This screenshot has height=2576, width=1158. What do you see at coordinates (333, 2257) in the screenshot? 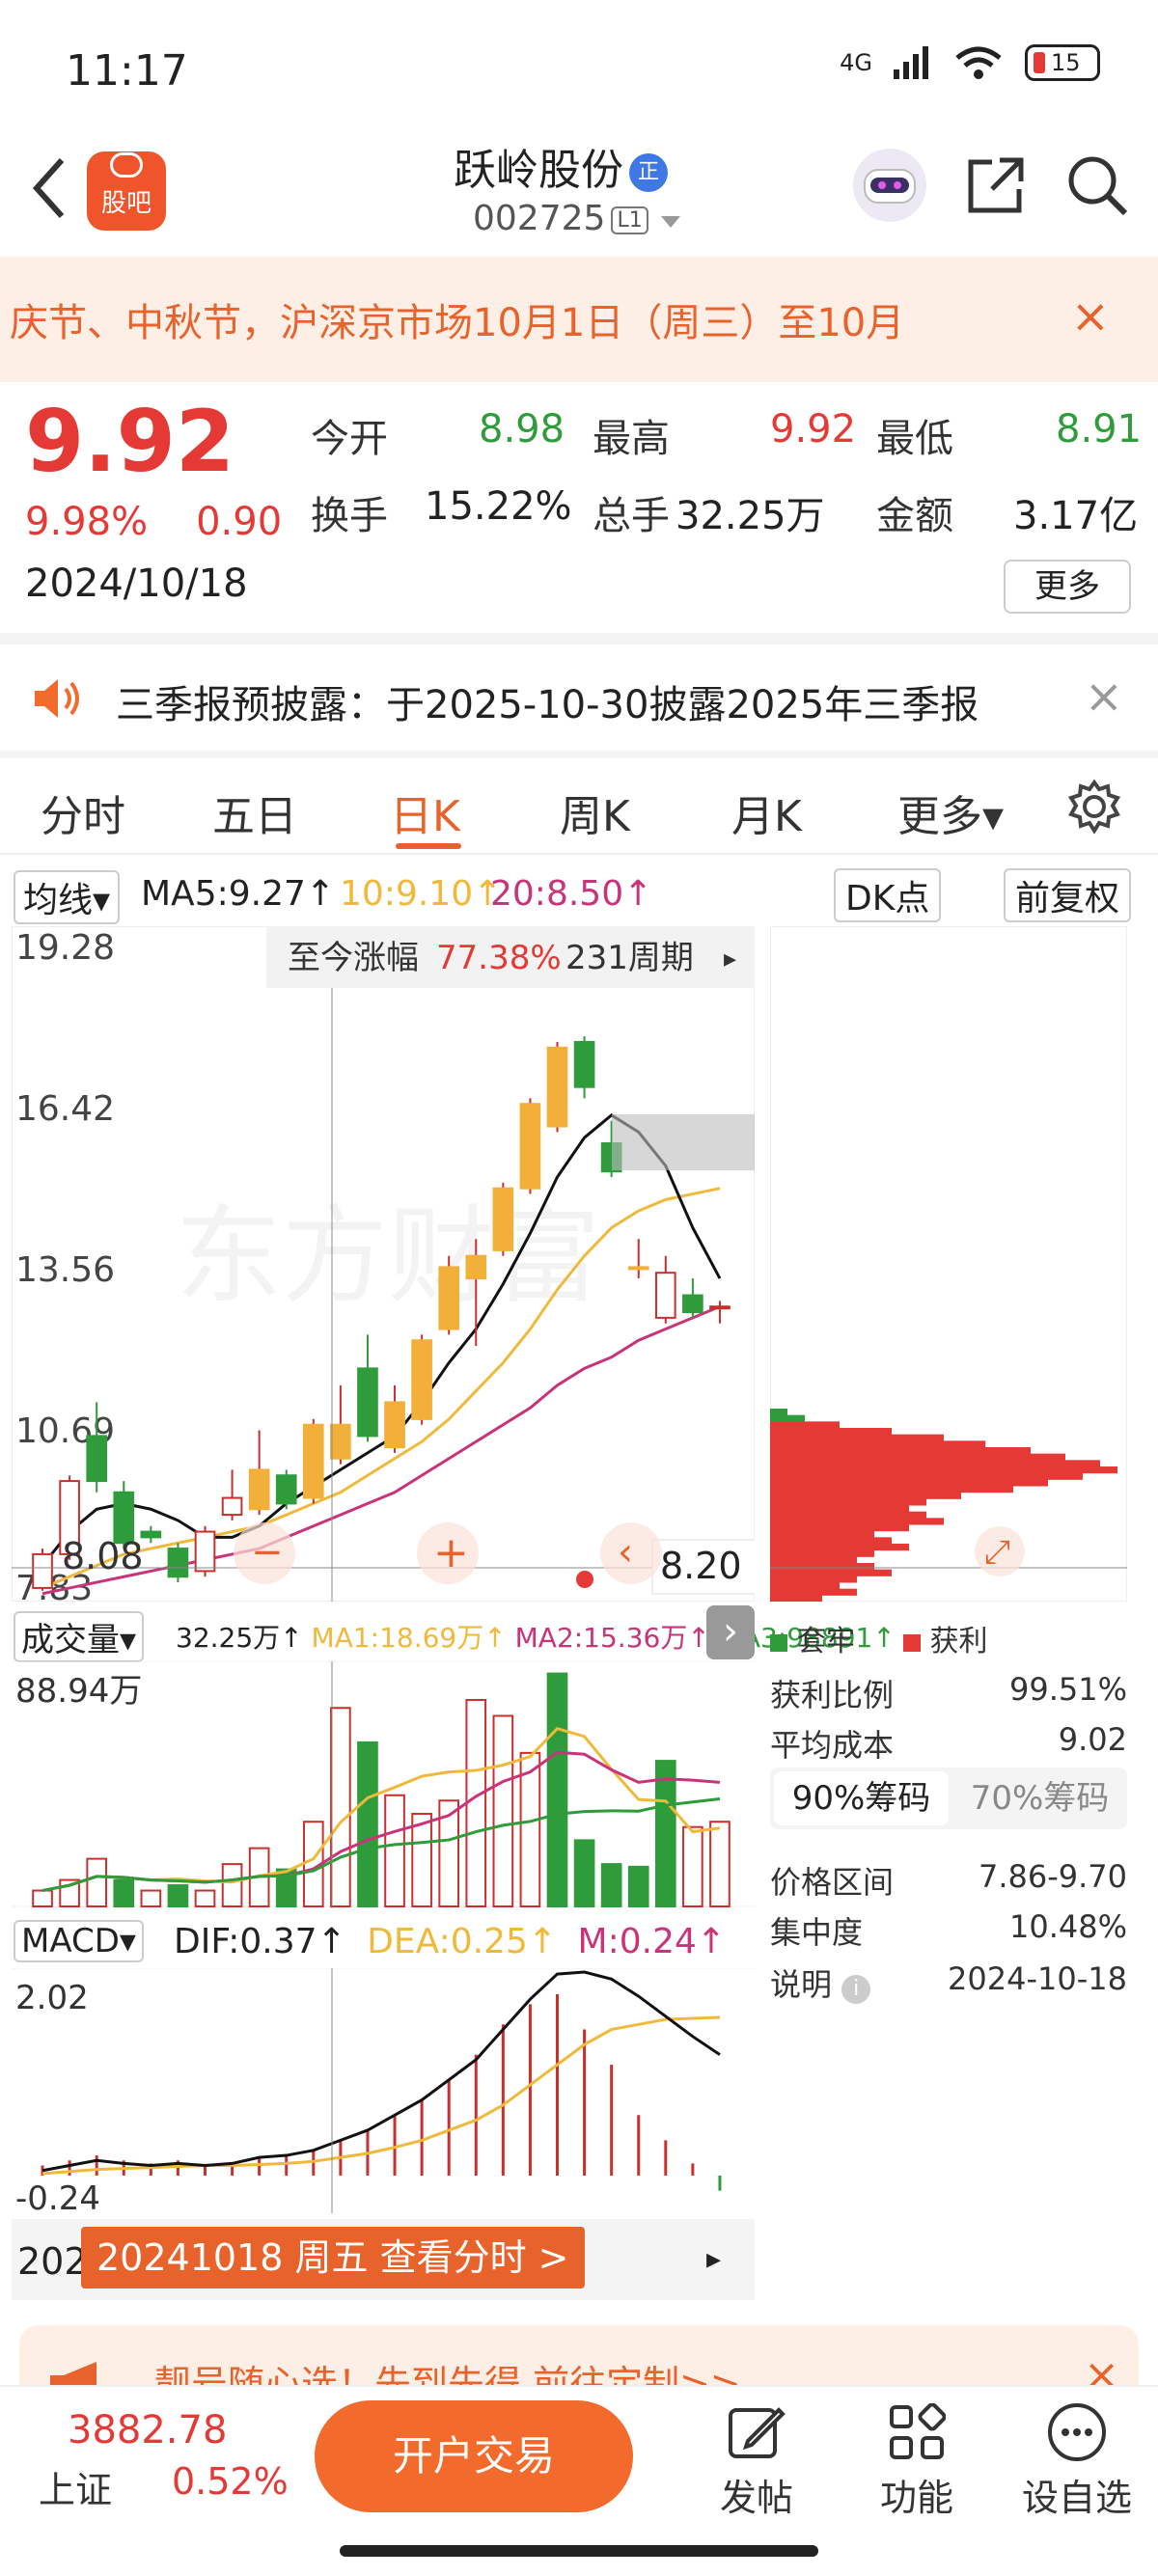
I see `view-intraday-button: 20241018 周五 查看分时 >` at bounding box center [333, 2257].